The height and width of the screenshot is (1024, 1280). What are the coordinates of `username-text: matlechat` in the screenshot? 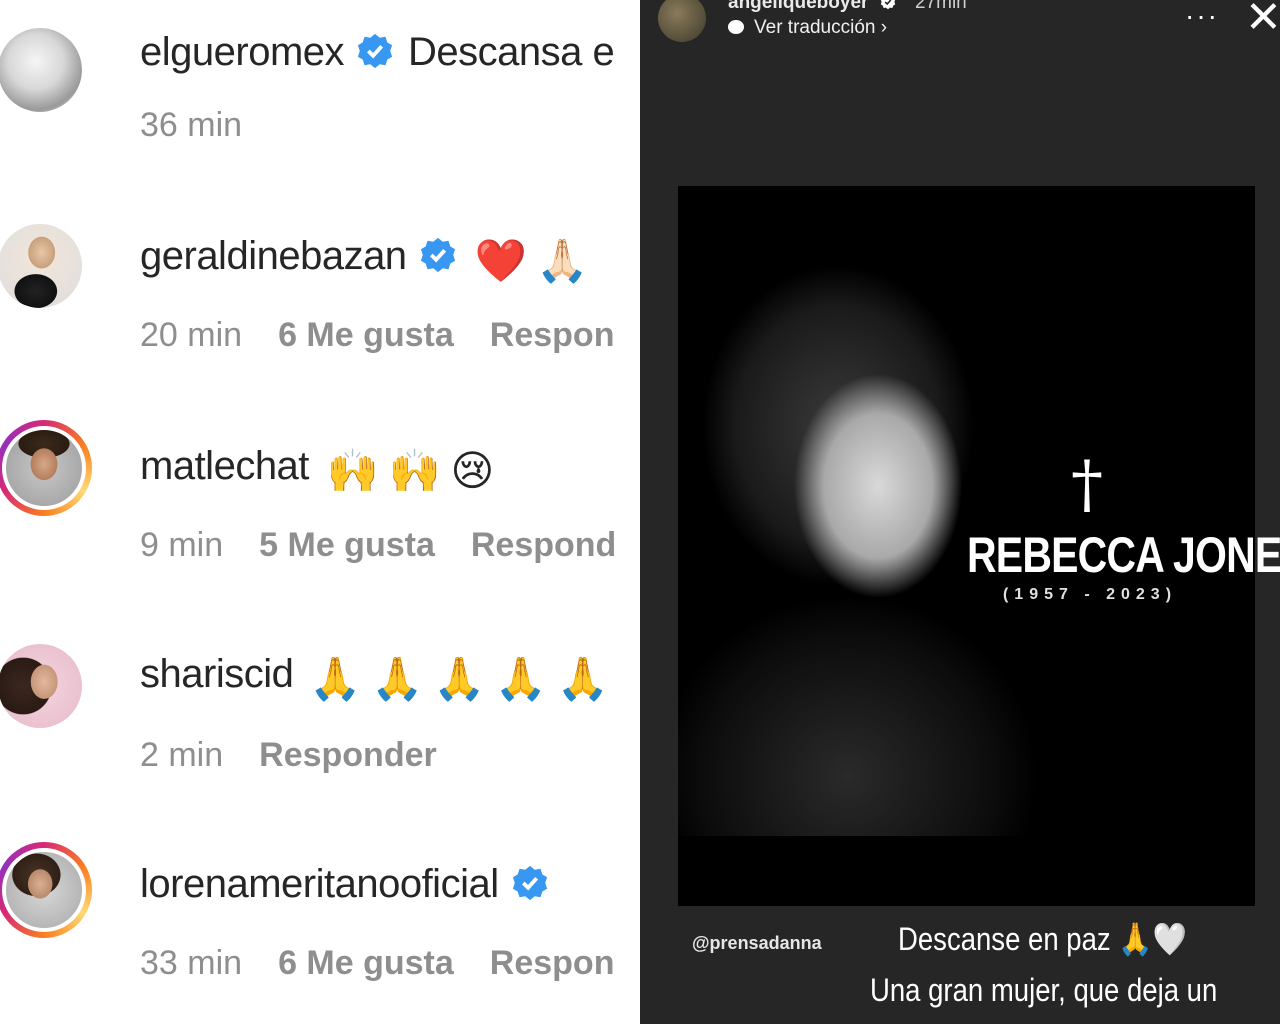 It's located at (224, 466).